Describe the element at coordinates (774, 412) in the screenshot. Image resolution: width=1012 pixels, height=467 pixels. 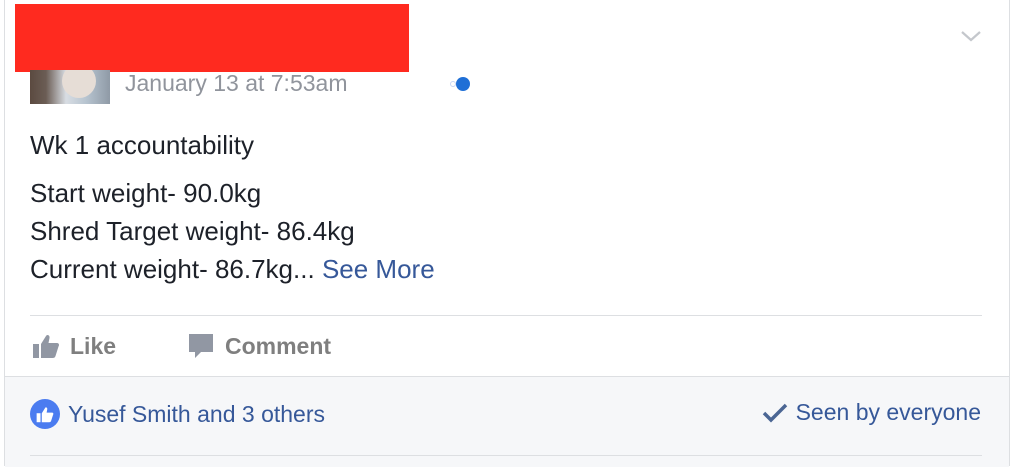
I see `checkmark-icon` at that location.